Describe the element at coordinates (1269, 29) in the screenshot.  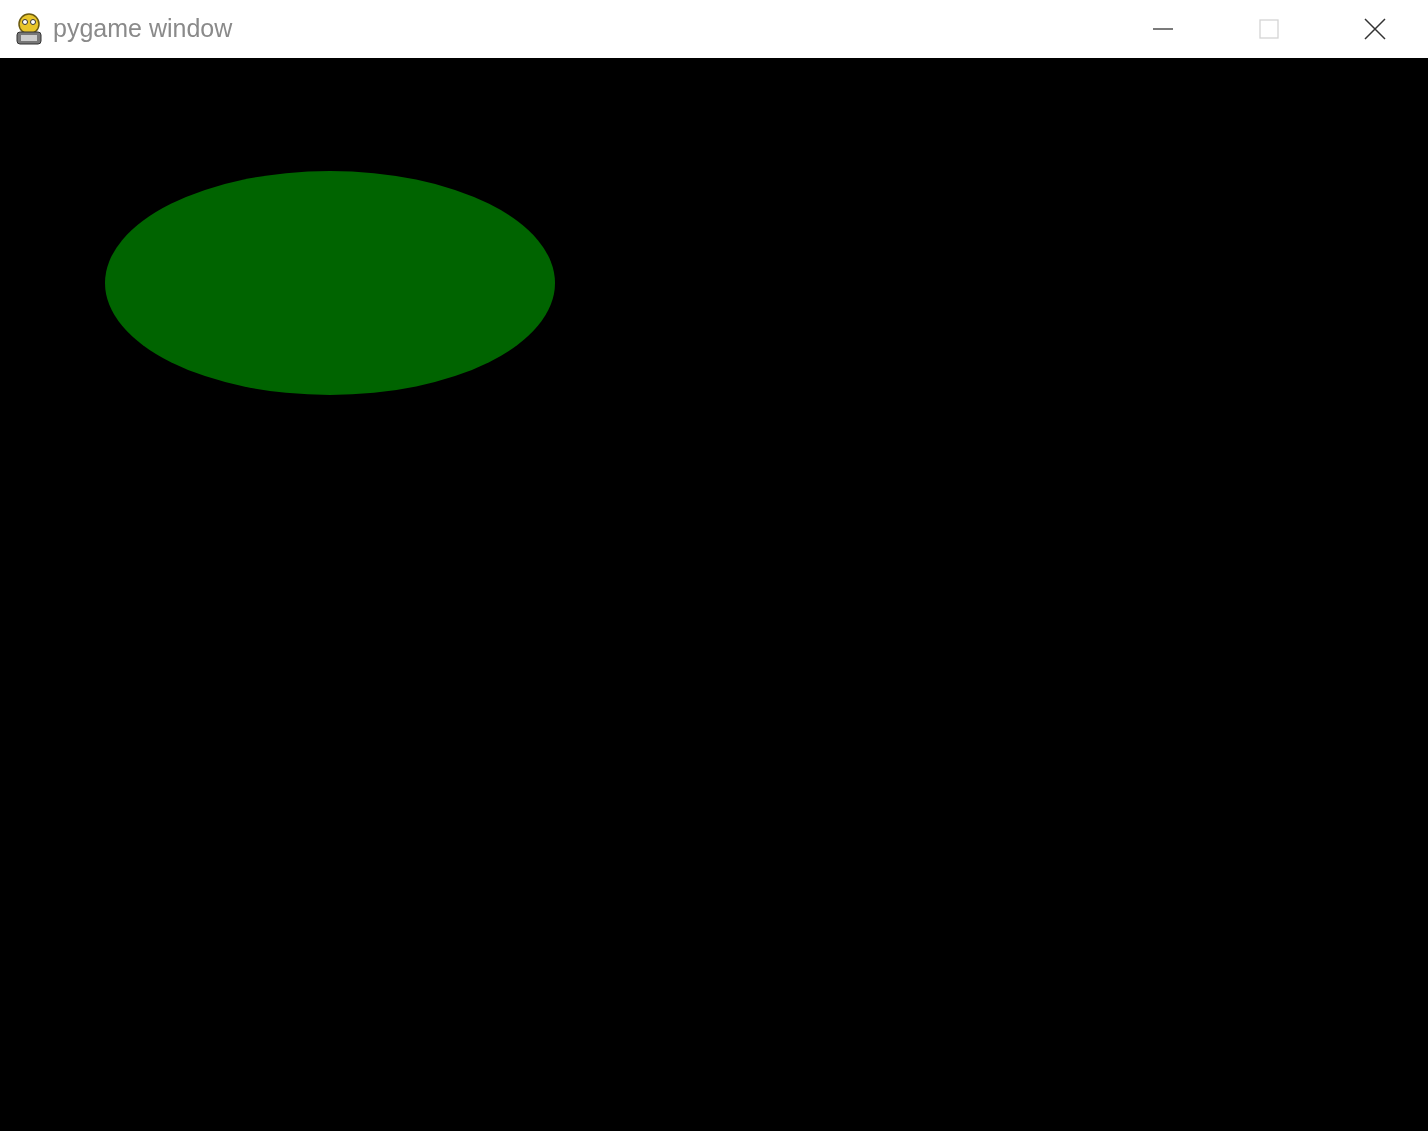
I see `maximize-icon` at that location.